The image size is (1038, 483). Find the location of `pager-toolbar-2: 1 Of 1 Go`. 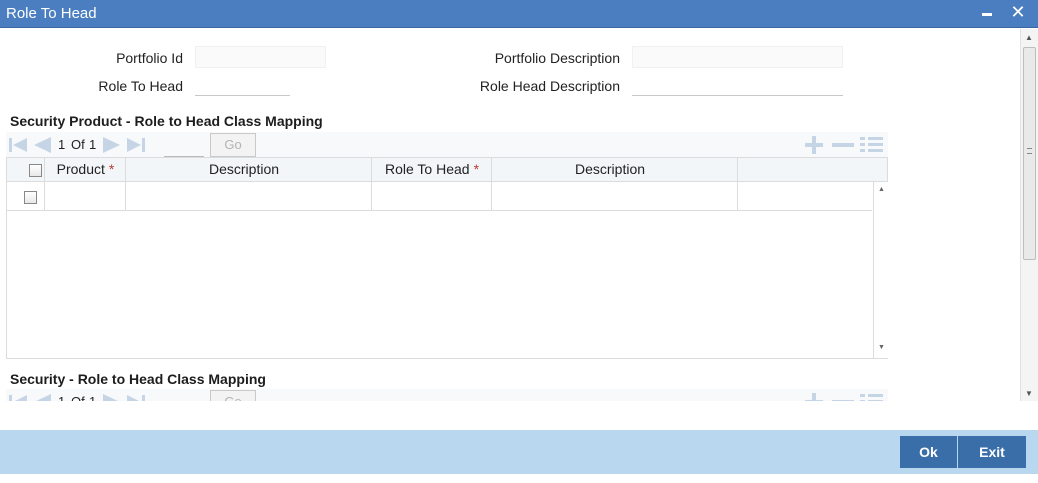

pager-toolbar-2: 1 Of 1 Go is located at coordinates (447, 395).